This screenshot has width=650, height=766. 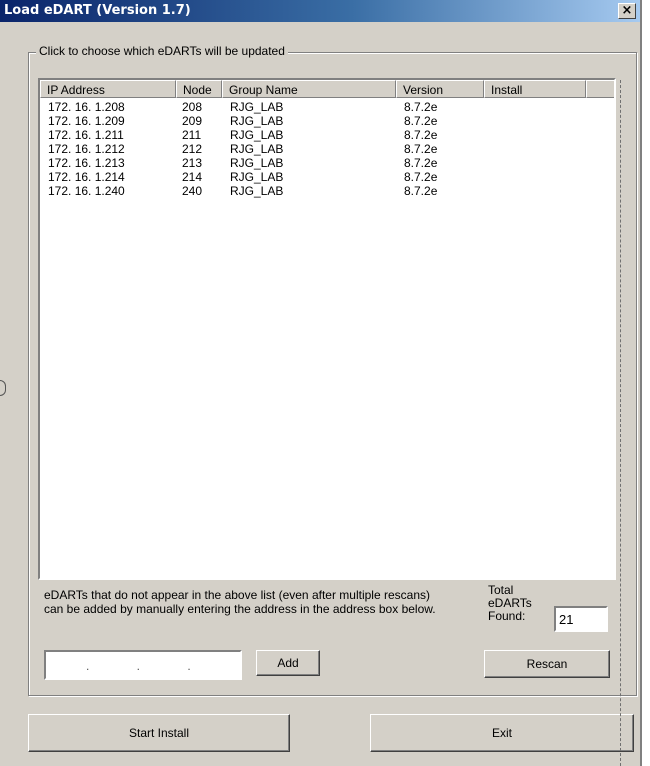 What do you see at coordinates (327, 121) in the screenshot?
I see `table-row: 172. 16. 1.209 209 RJG_LAB 8.7.2e` at bounding box center [327, 121].